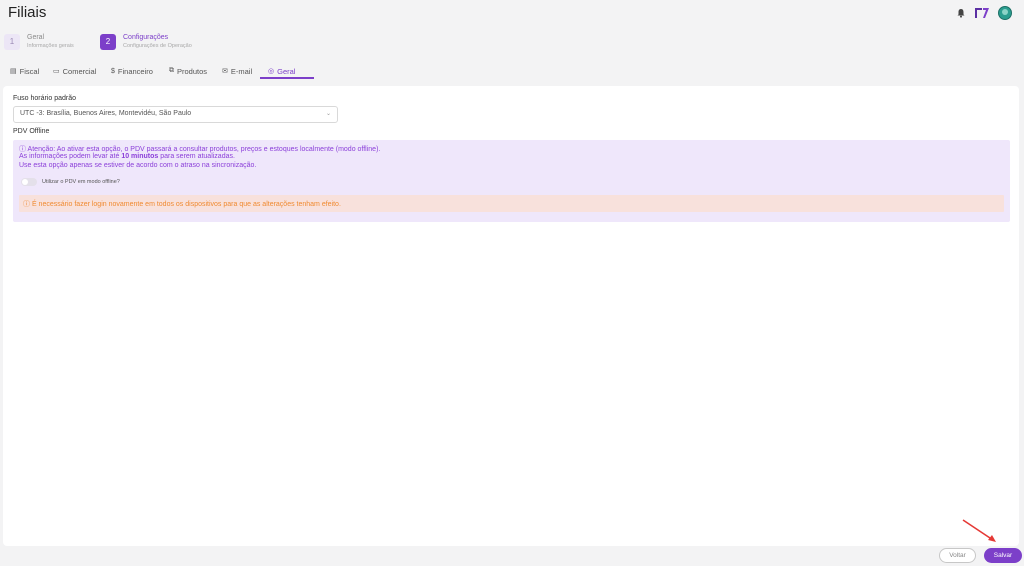  Describe the element at coordinates (979, 530) in the screenshot. I see `red-arrow-annotation-icon` at that location.